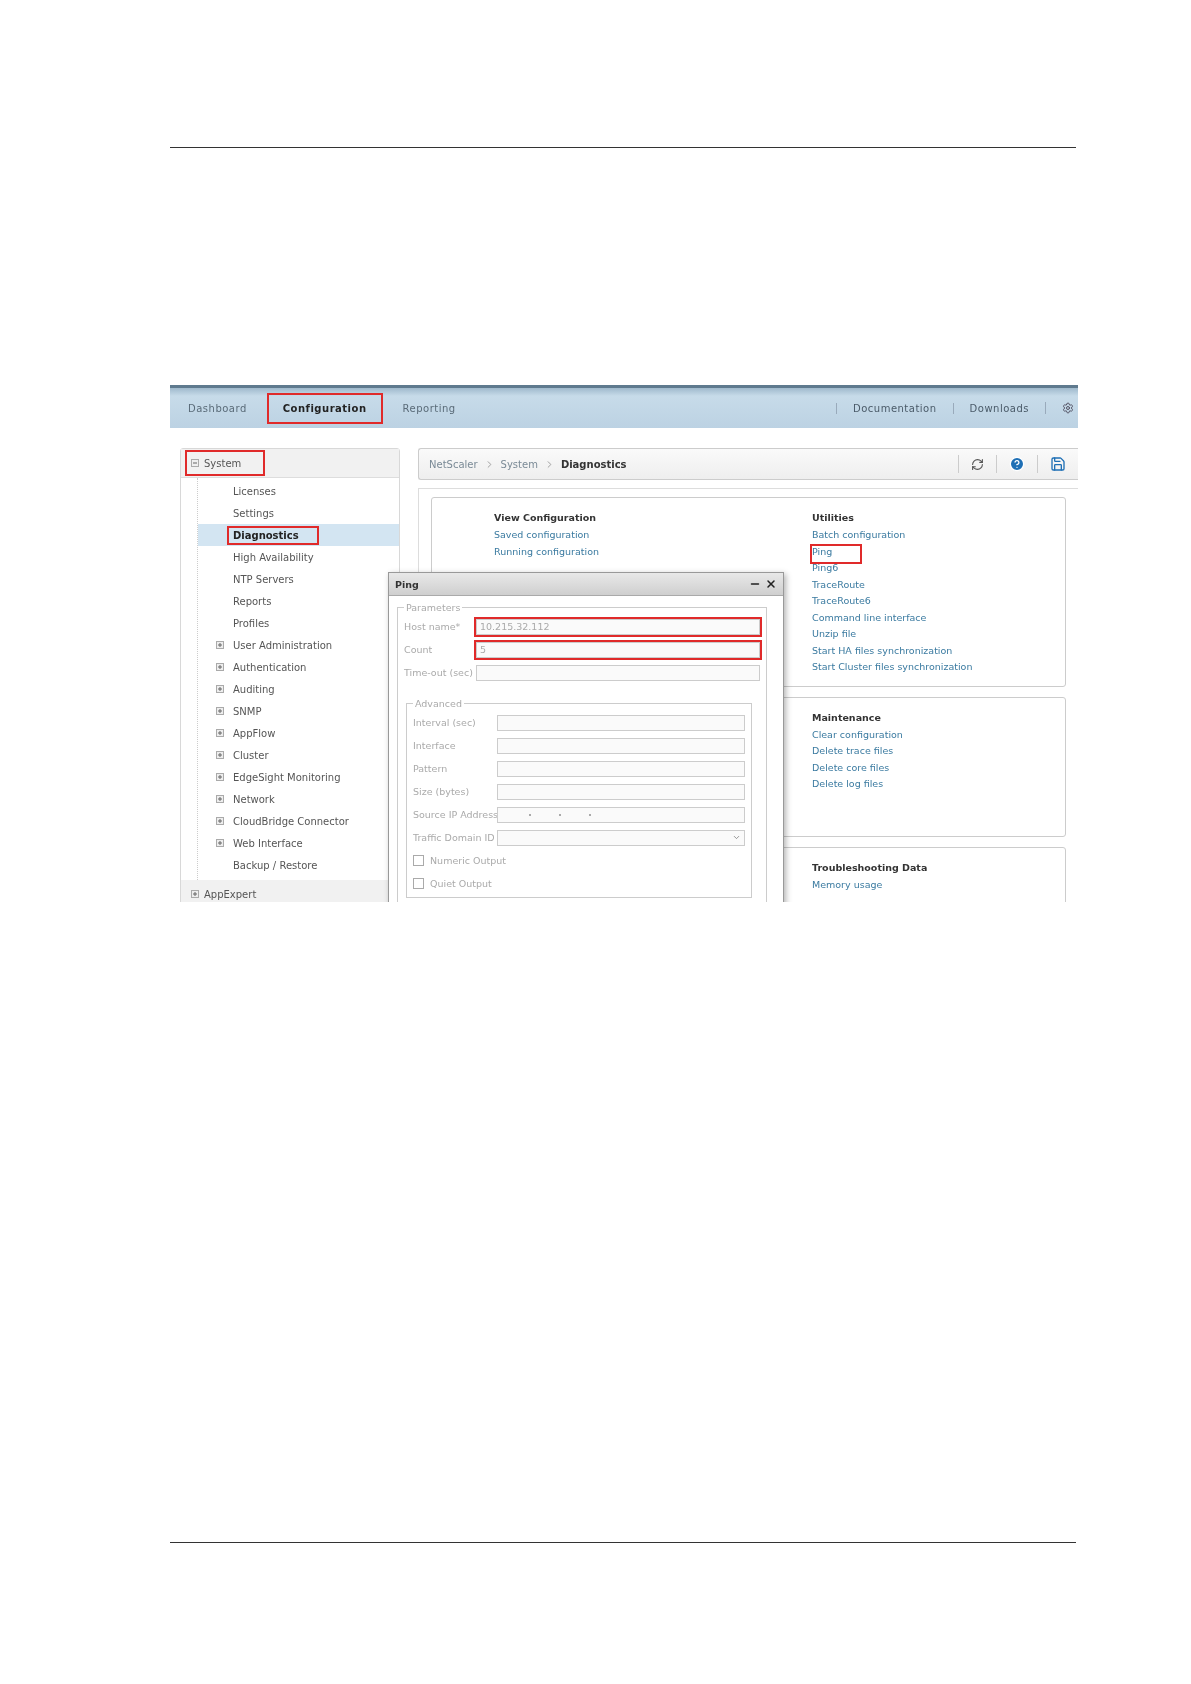 This screenshot has height=1684, width=1191. I want to click on tree-item-label: CloudBridge Connector, so click(291, 821).